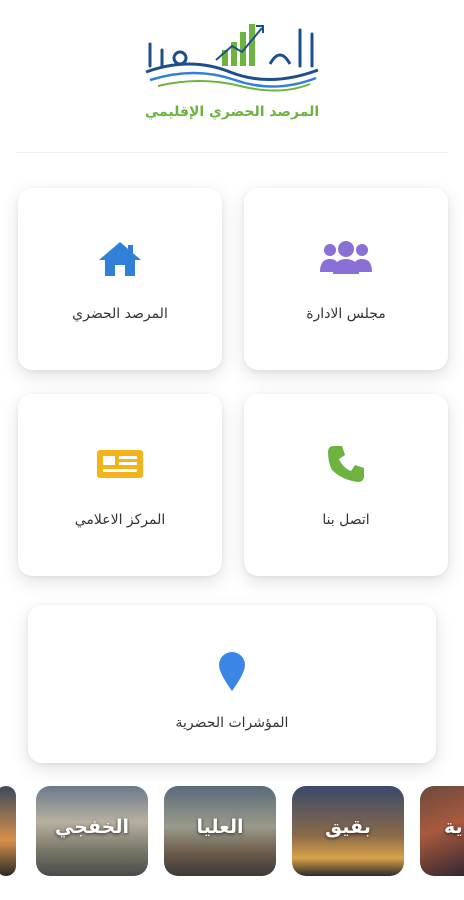 The height and width of the screenshot is (900, 464). What do you see at coordinates (8, 831) in the screenshot?
I see `city-tile` at bounding box center [8, 831].